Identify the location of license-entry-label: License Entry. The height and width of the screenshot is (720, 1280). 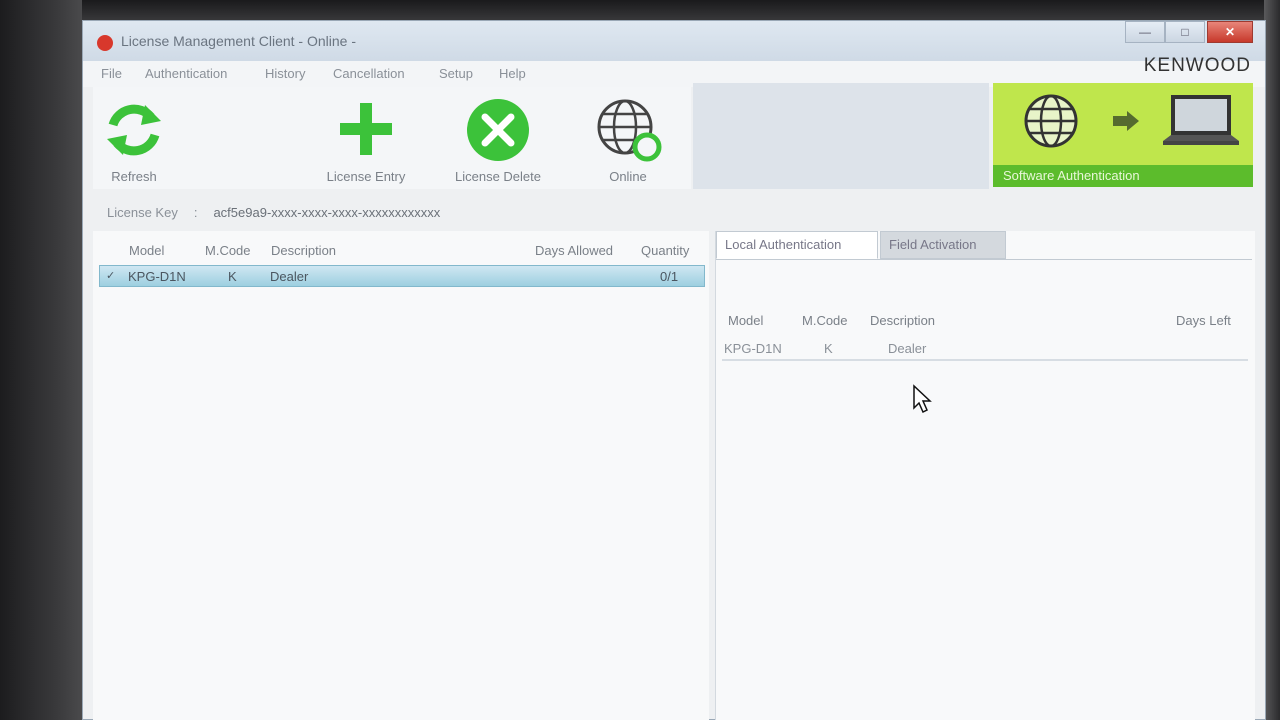
(366, 176).